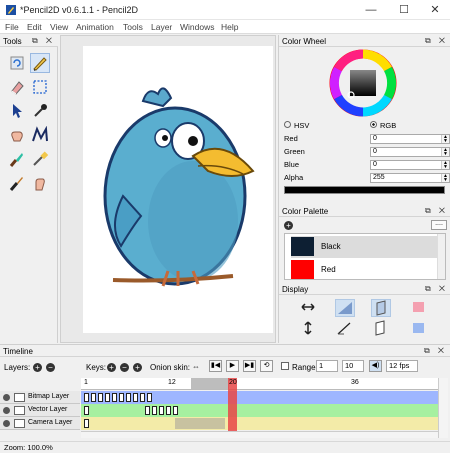 The width and height of the screenshot is (450, 453). I want to click on color-wheel, so click(363, 83).